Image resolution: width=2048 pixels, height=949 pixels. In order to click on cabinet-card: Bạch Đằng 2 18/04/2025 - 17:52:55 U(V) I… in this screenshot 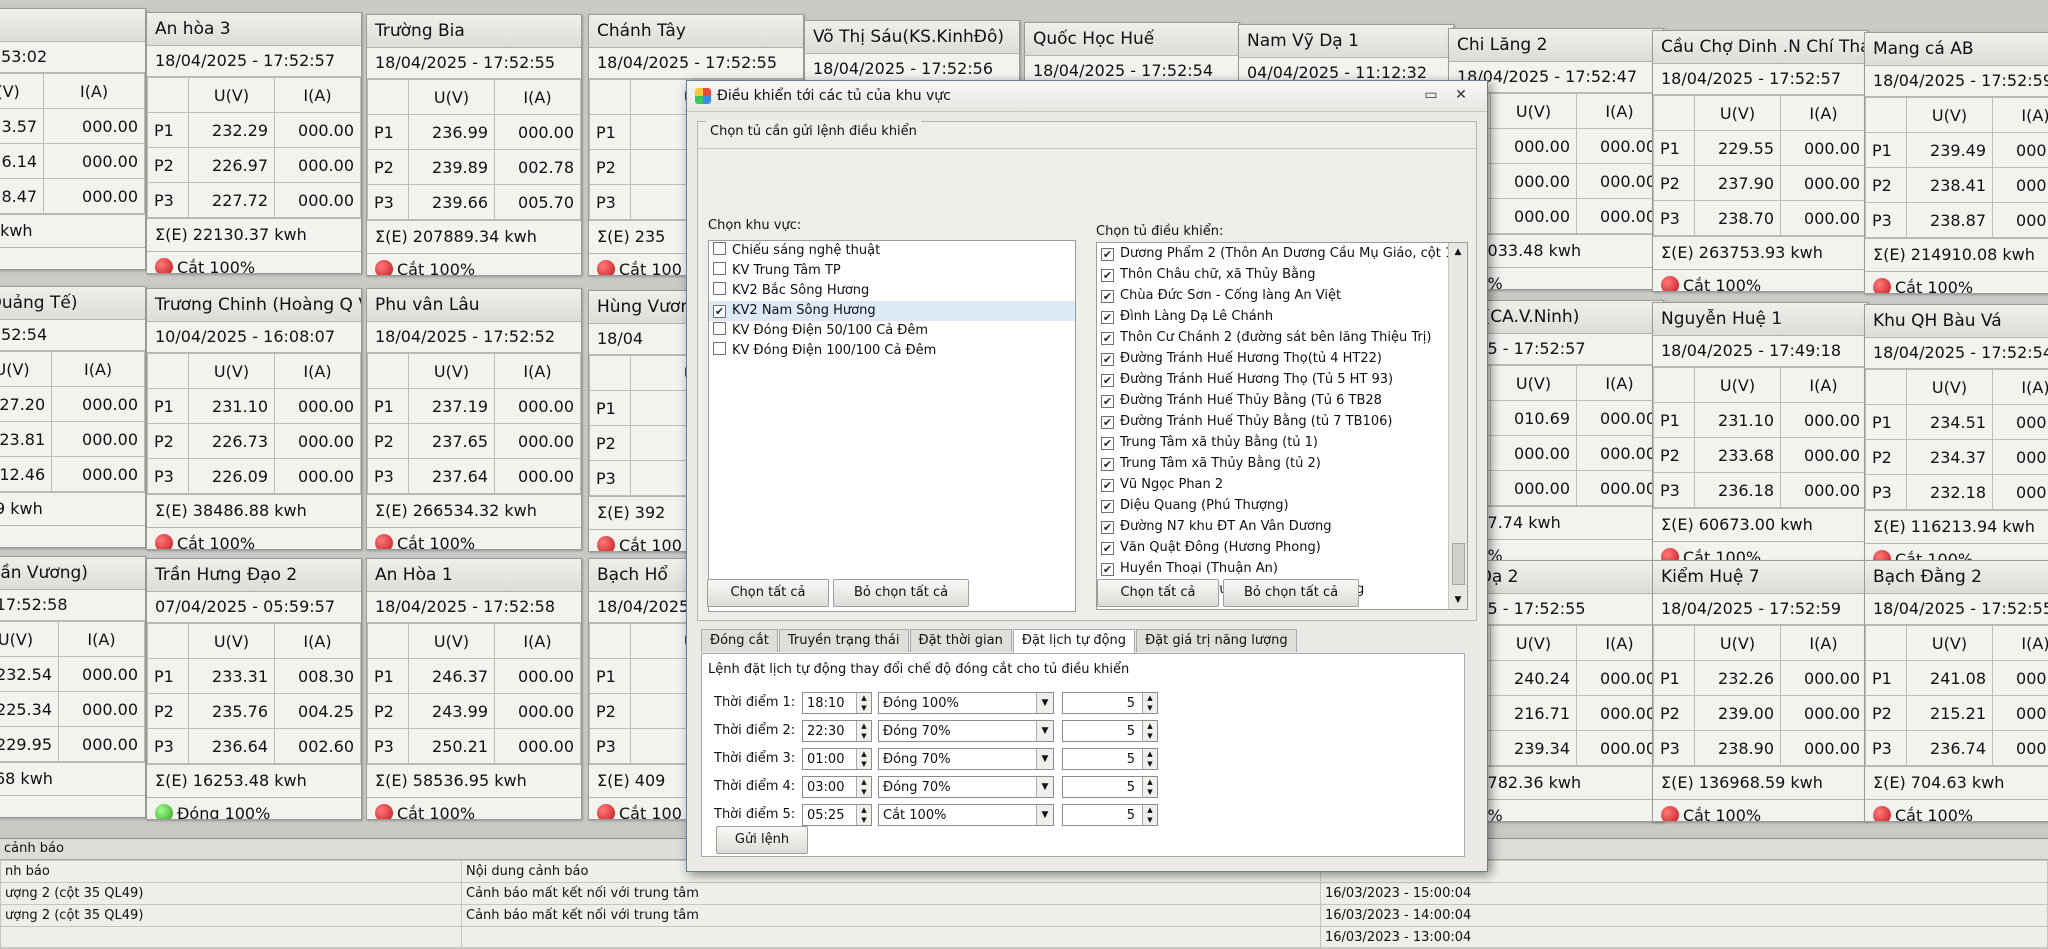, I will do `click(1956, 691)`.